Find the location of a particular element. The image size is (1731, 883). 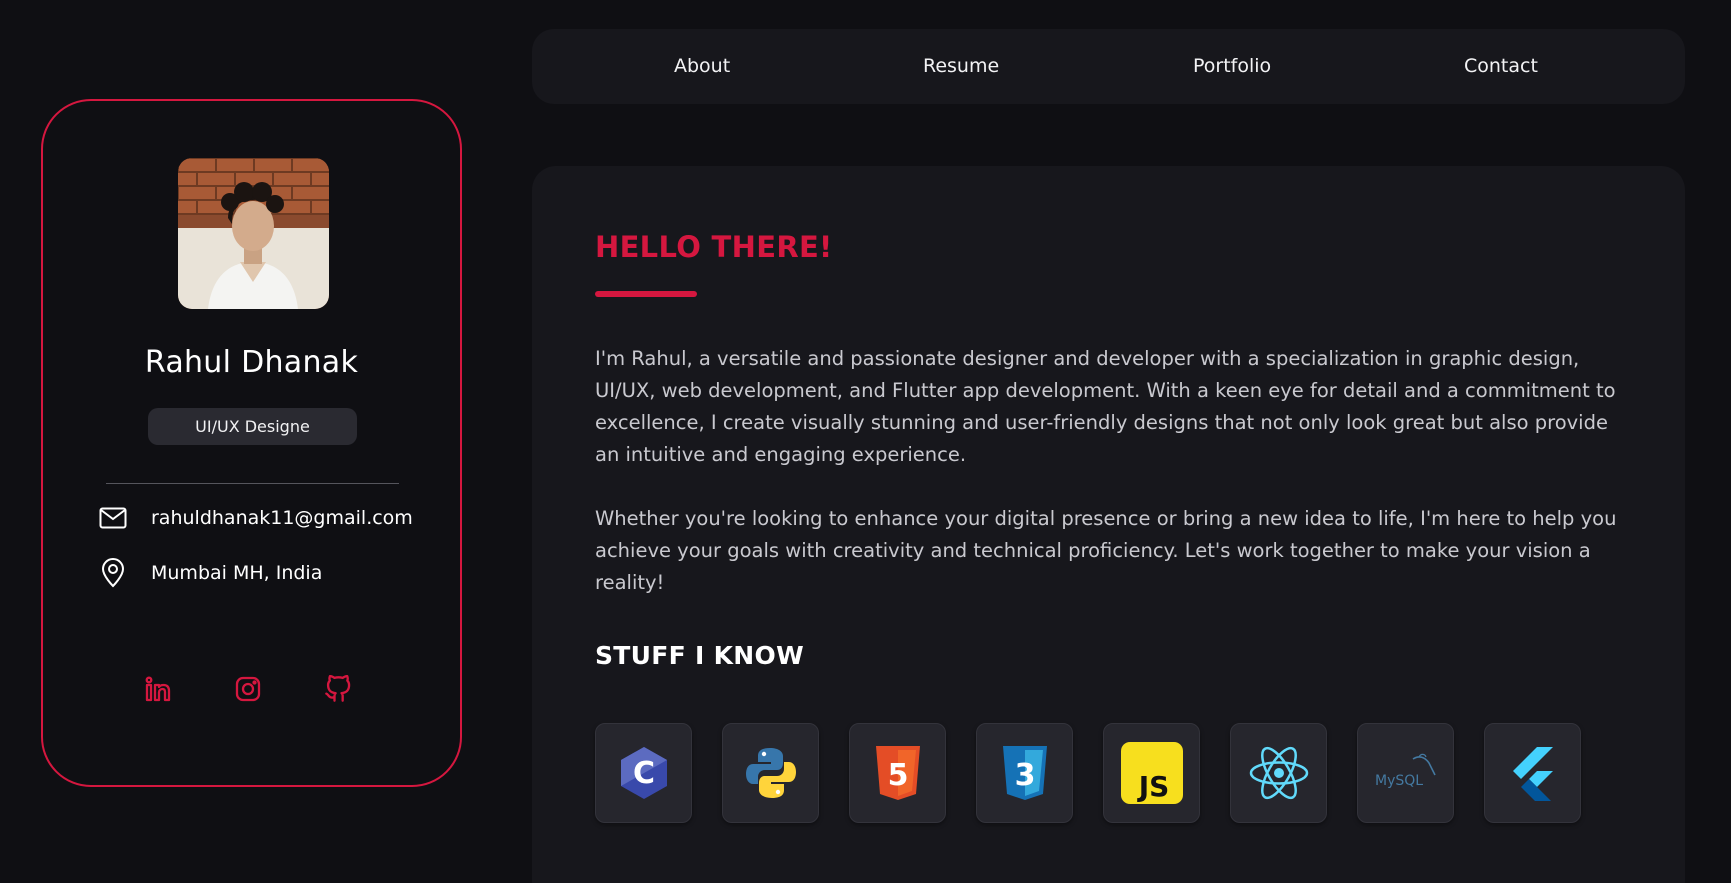

nav-about: About is located at coordinates (702, 66).